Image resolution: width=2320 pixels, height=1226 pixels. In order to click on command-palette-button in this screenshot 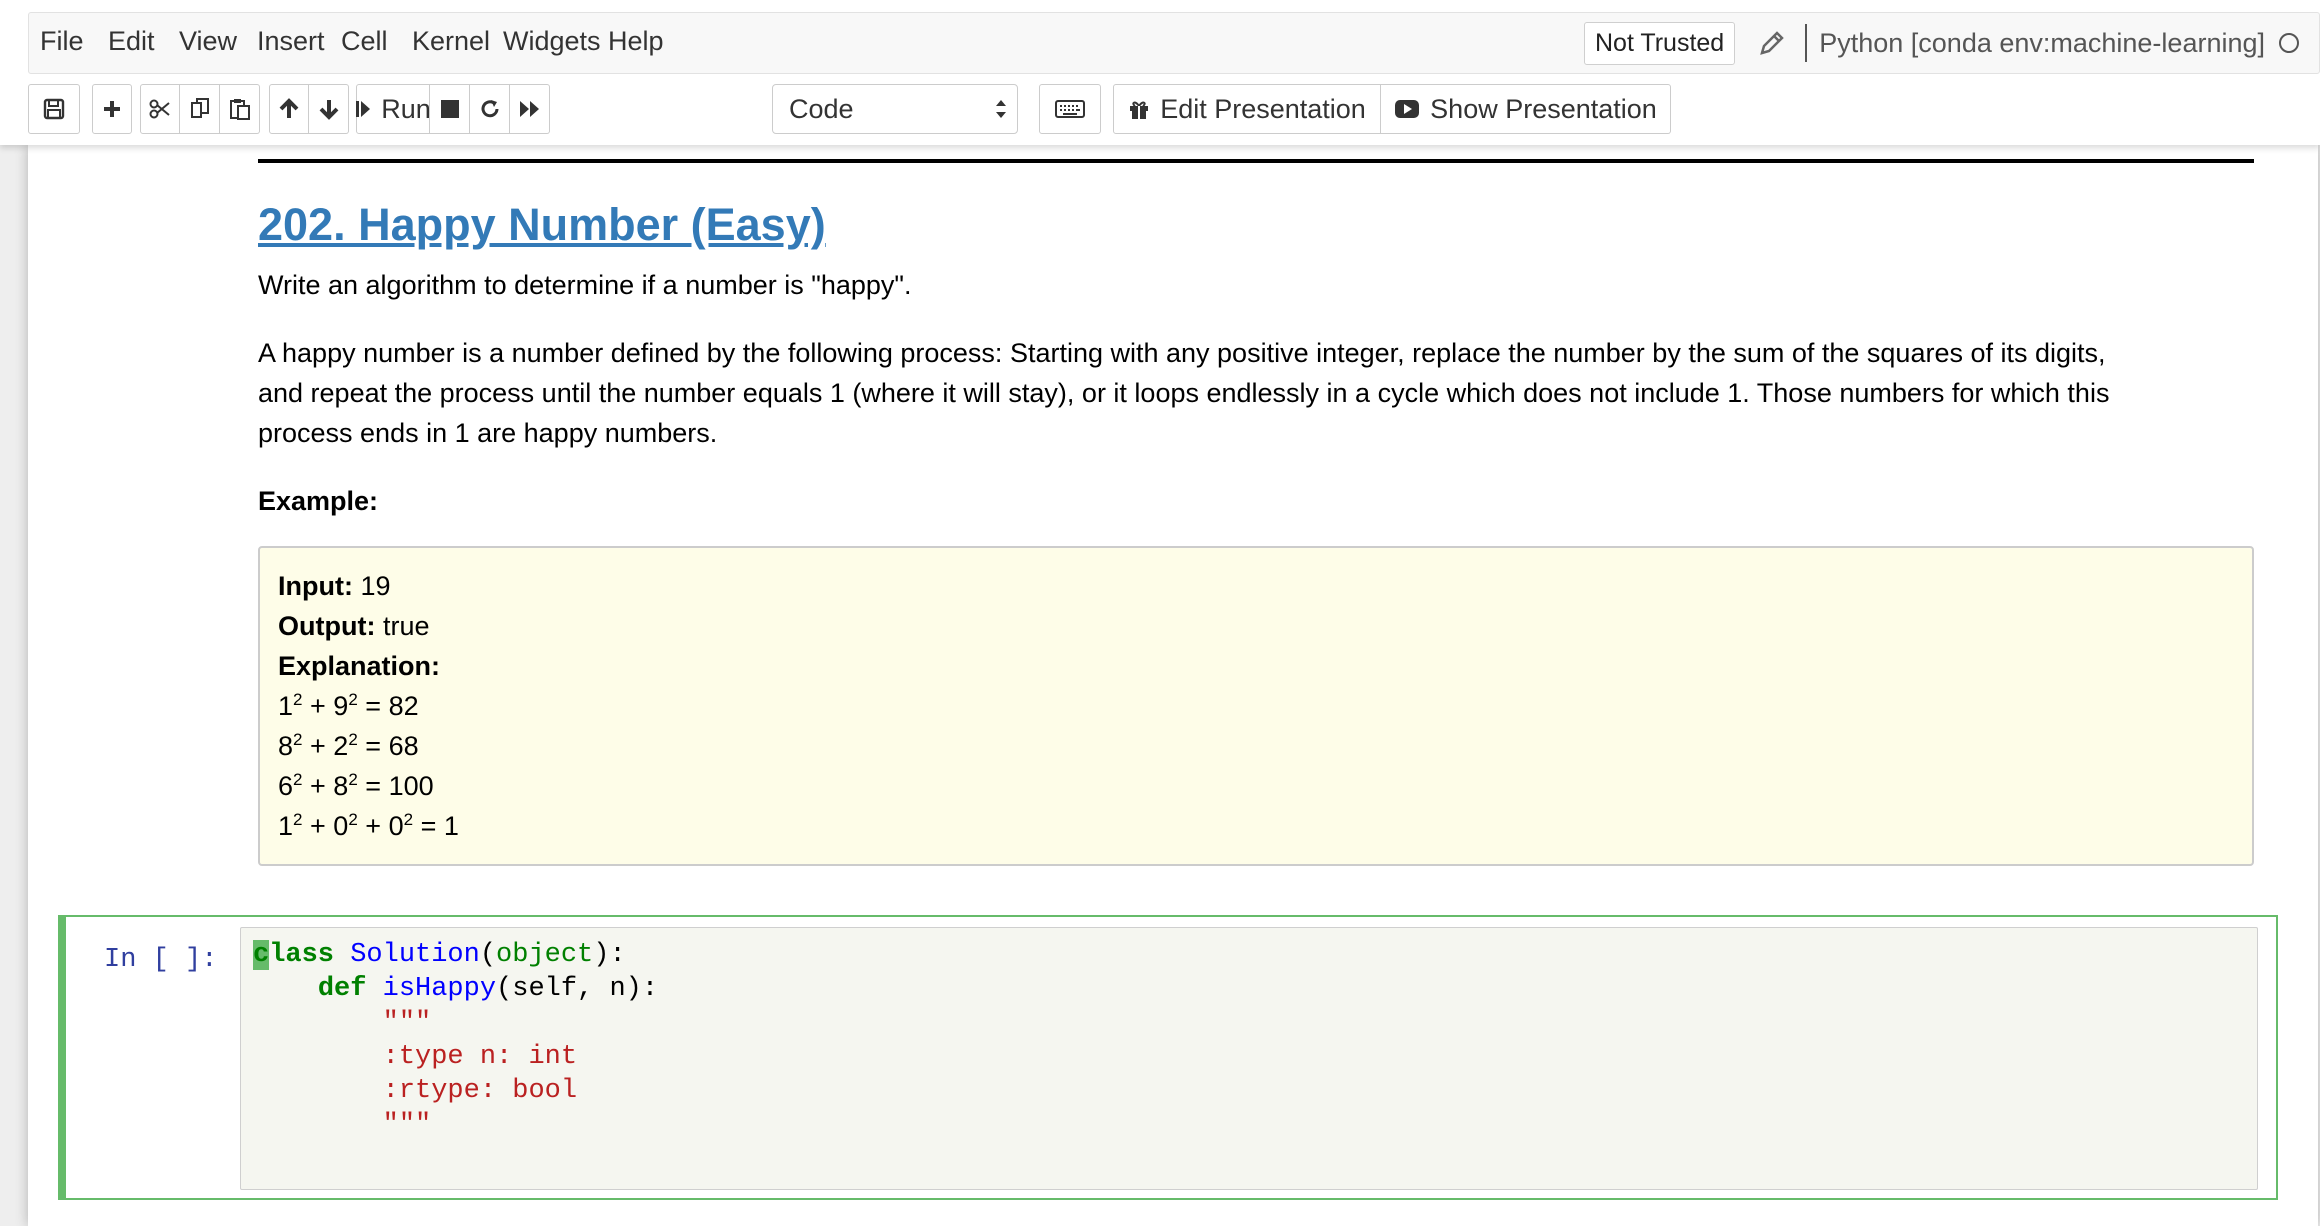, I will do `click(1070, 109)`.